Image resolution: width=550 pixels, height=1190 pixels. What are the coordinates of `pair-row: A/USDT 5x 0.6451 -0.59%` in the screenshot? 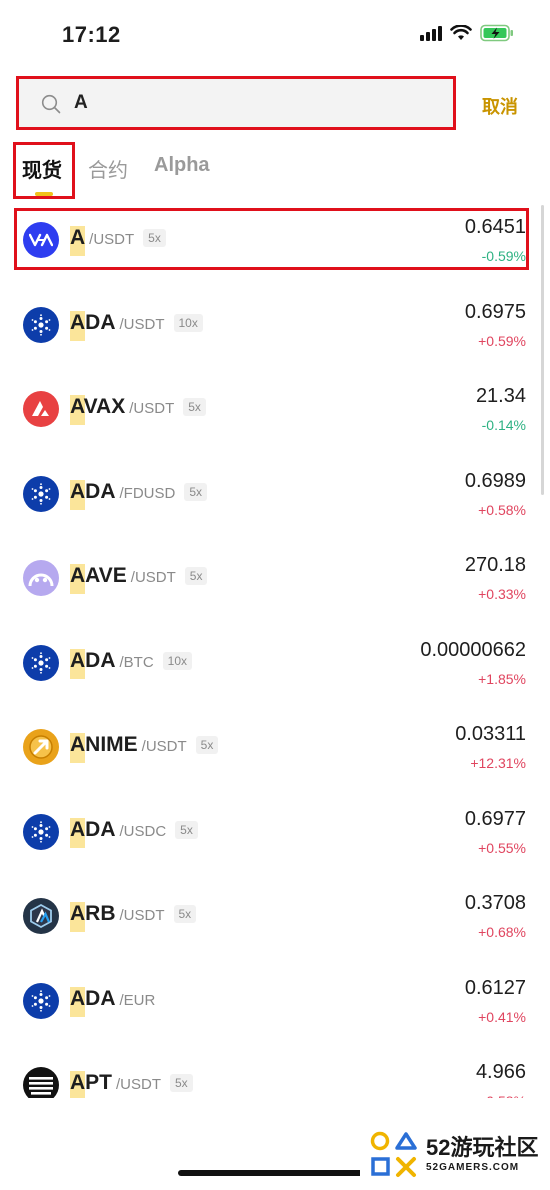 It's located at (270, 242).